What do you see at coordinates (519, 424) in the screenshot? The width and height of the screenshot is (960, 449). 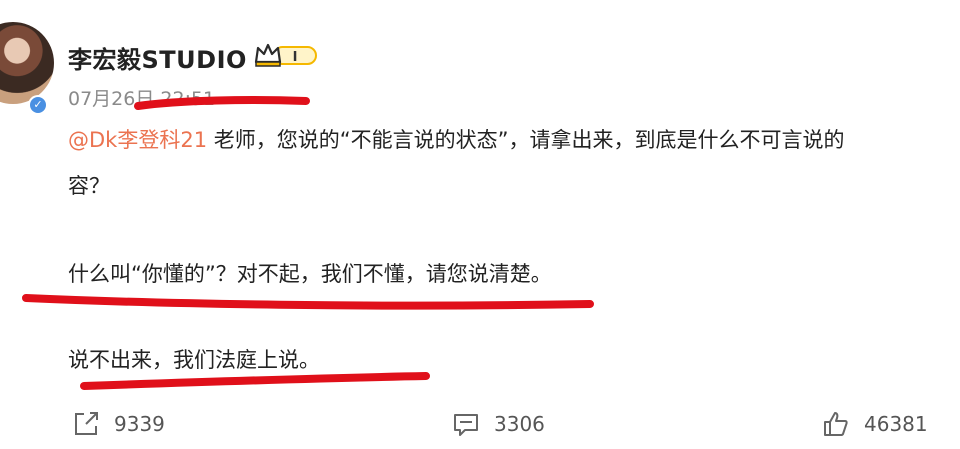 I see `comment-count: 3306` at bounding box center [519, 424].